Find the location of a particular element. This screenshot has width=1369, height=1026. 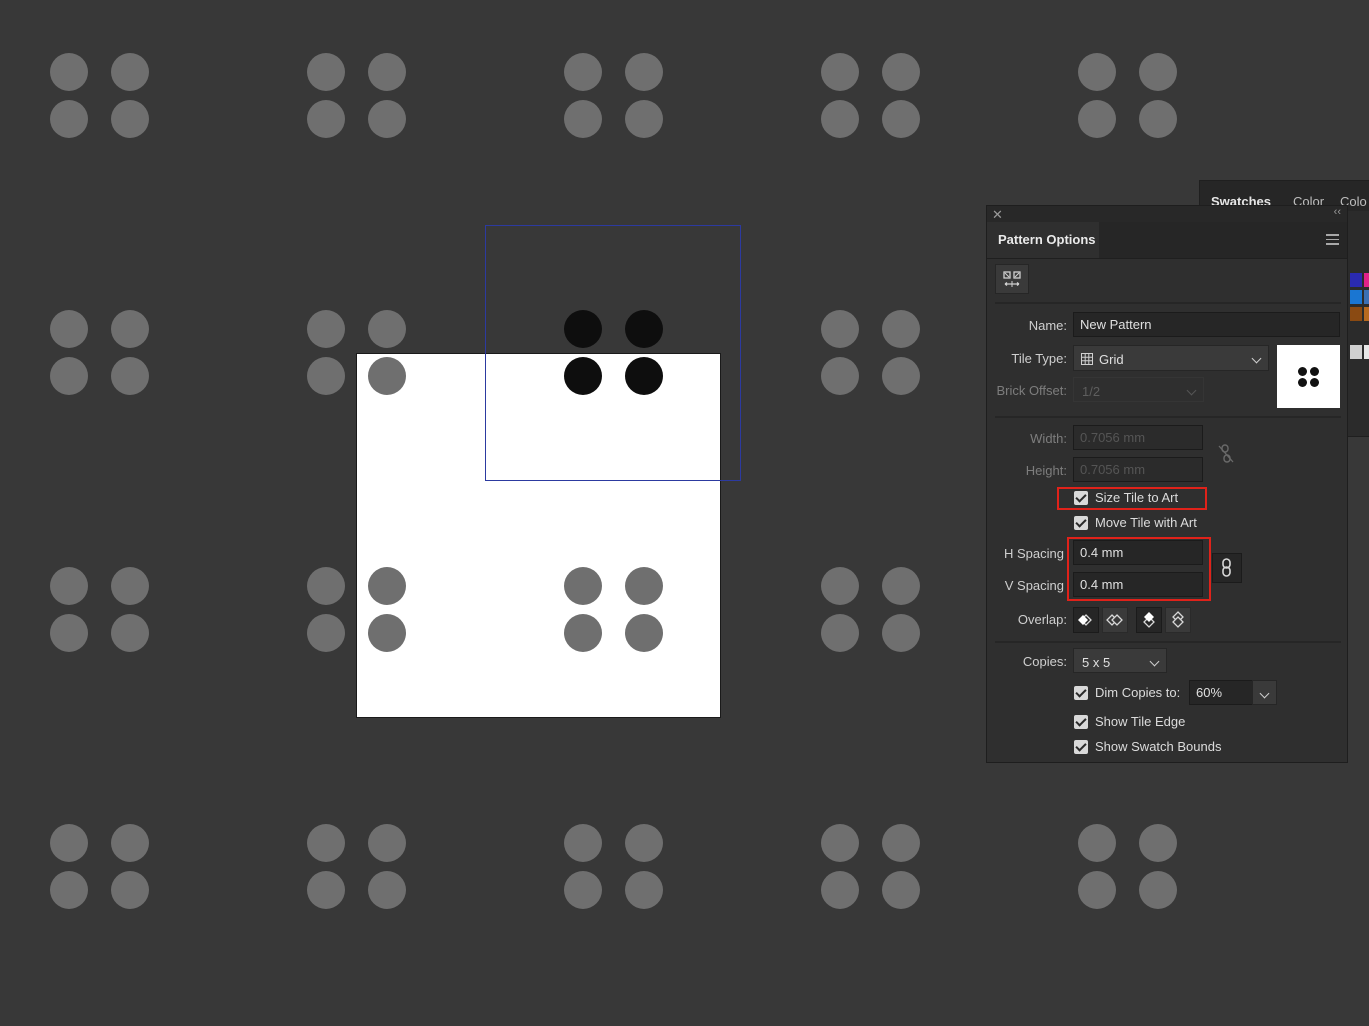

tile-type-value: Grid is located at coordinates (1111, 359).